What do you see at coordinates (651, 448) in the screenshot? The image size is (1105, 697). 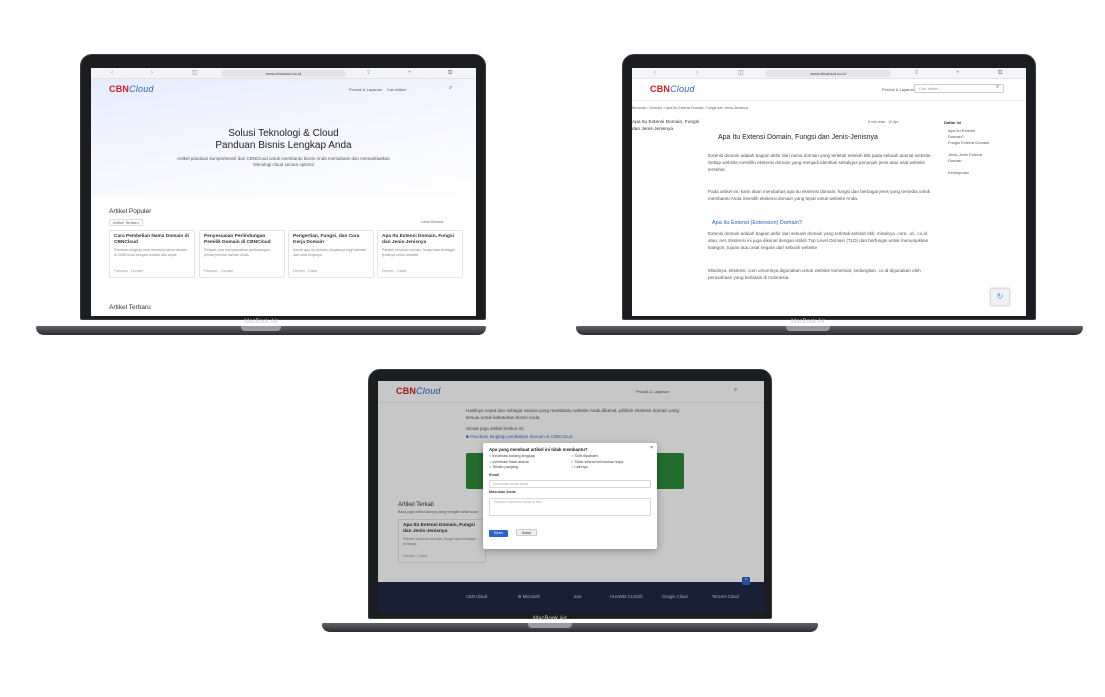 I see `close-icon: ×` at bounding box center [651, 448].